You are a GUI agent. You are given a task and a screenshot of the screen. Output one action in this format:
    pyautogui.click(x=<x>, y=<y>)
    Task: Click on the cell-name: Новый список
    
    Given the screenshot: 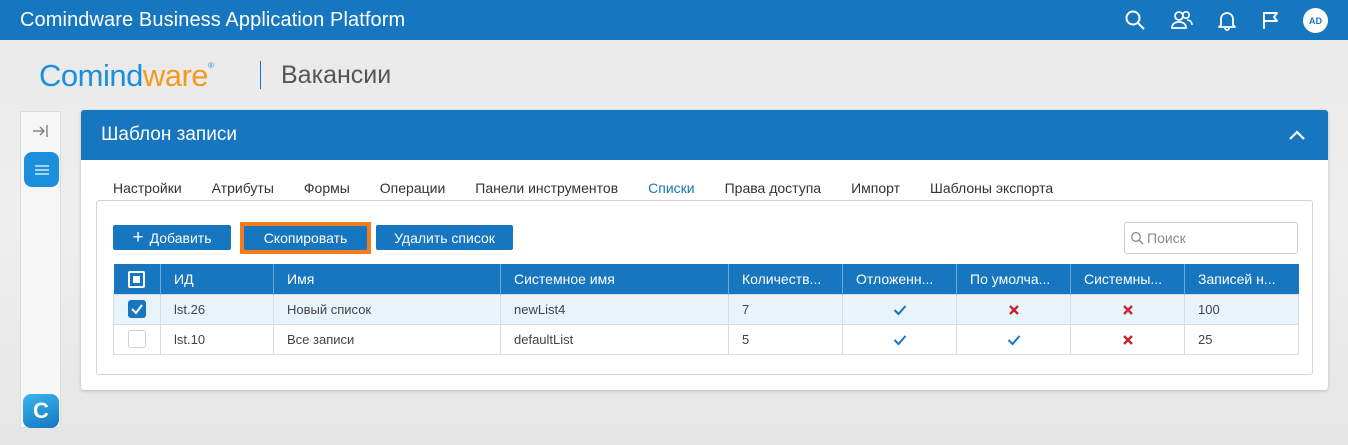 What is the action you would take?
    pyautogui.click(x=387, y=309)
    